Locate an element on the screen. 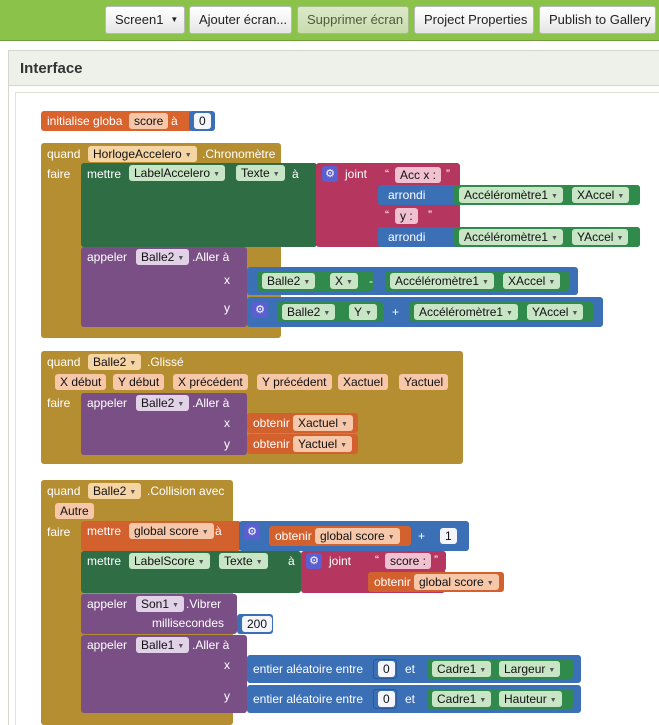  frame-w-component-field: Cadre1 ▼ is located at coordinates (462, 669).